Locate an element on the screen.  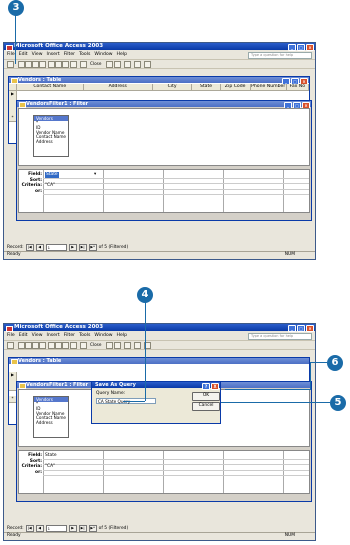
col-fax: Fax No is located at coordinates (298, 87).